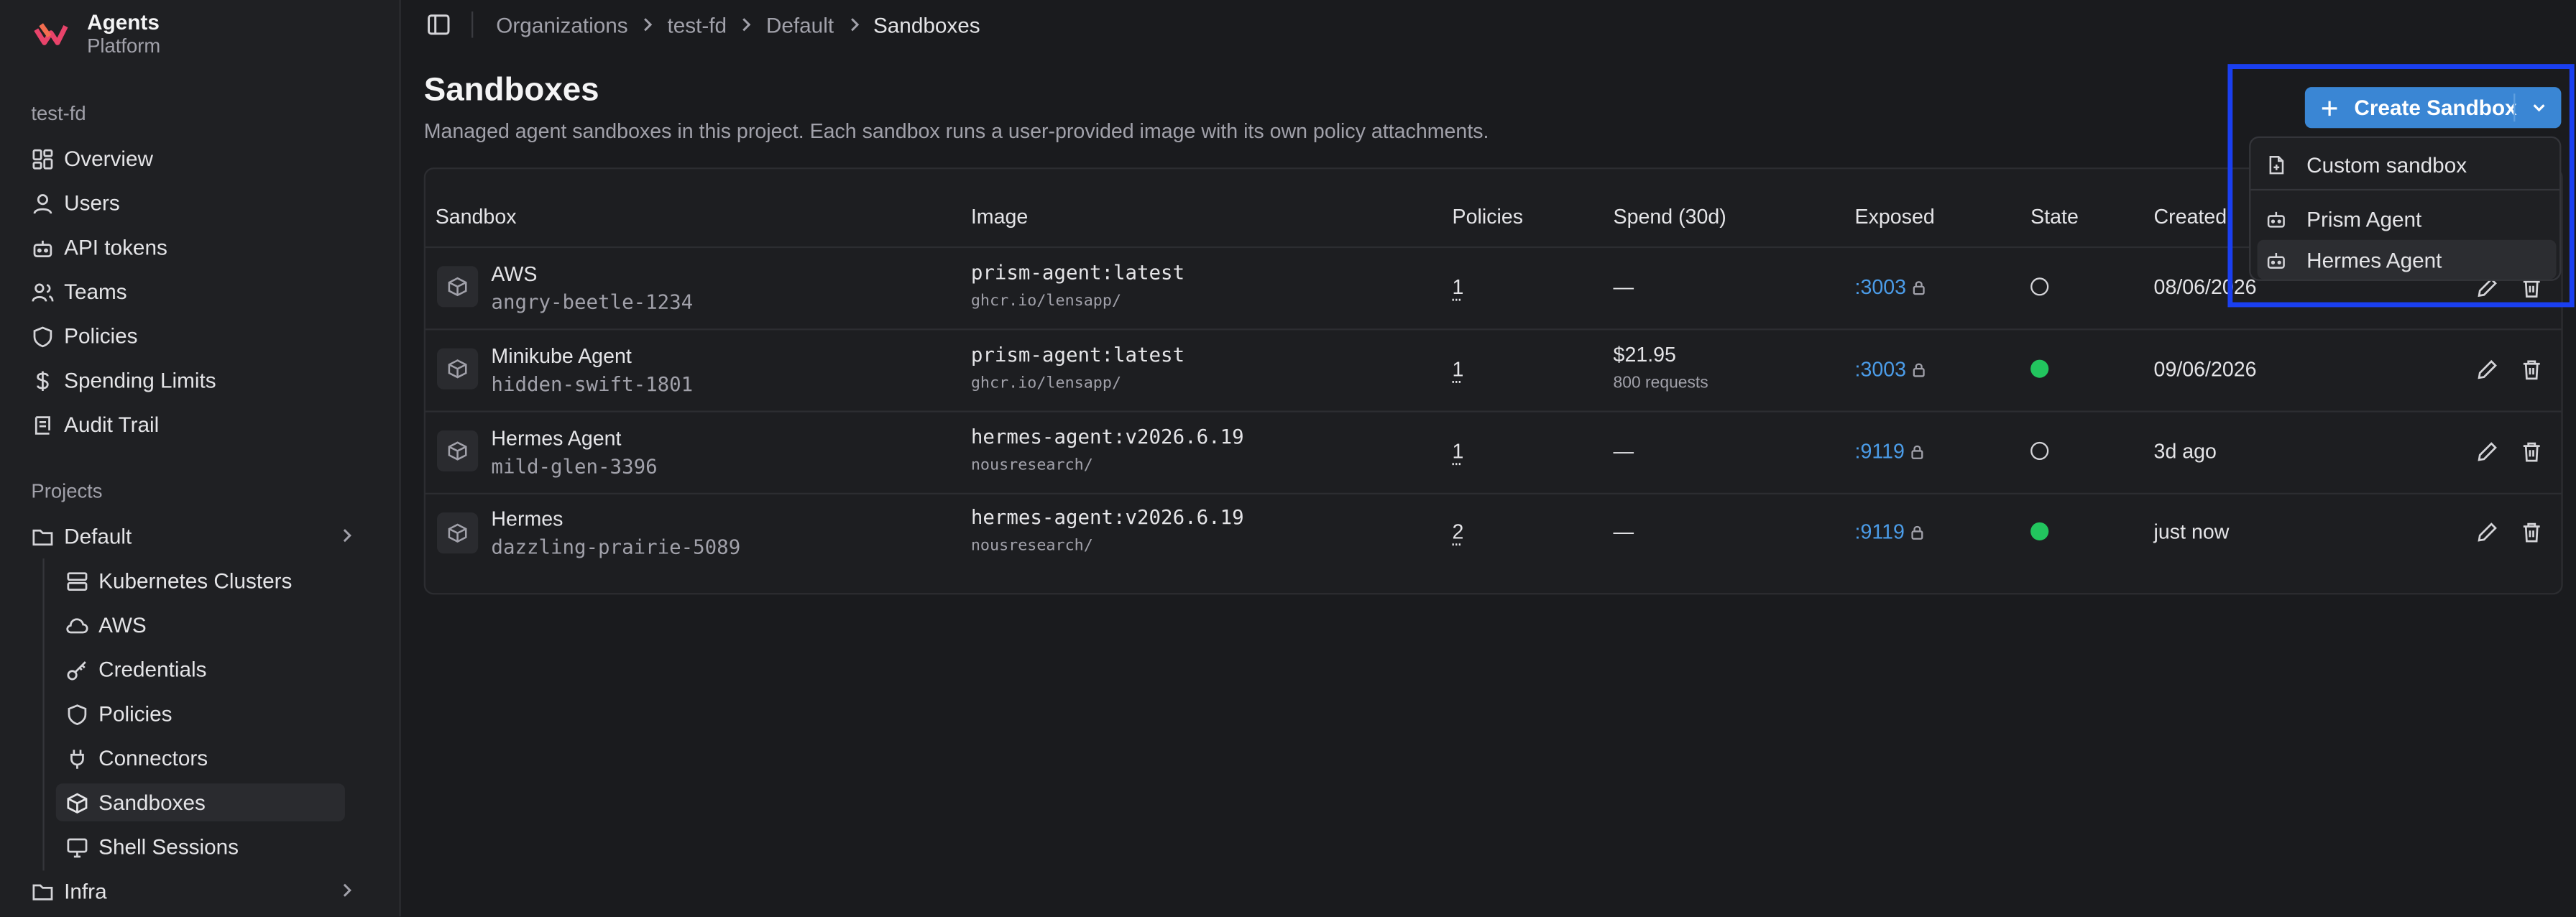  What do you see at coordinates (194, 891) in the screenshot?
I see `sidebar-item-infra: Infra` at bounding box center [194, 891].